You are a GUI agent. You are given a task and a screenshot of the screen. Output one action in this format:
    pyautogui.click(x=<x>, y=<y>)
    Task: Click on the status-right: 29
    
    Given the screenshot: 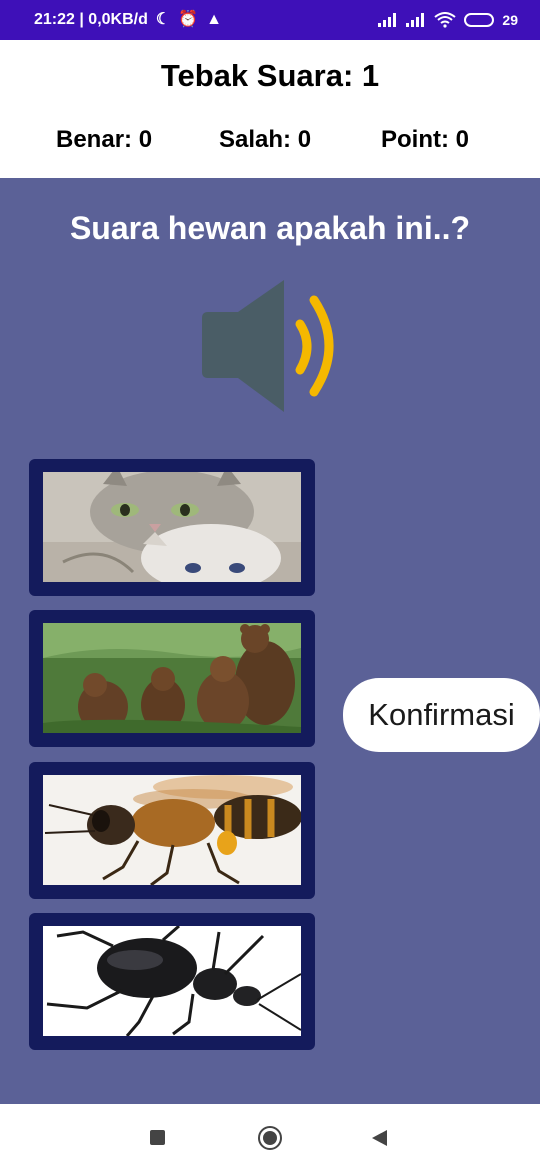 What is the action you would take?
    pyautogui.click(x=448, y=20)
    